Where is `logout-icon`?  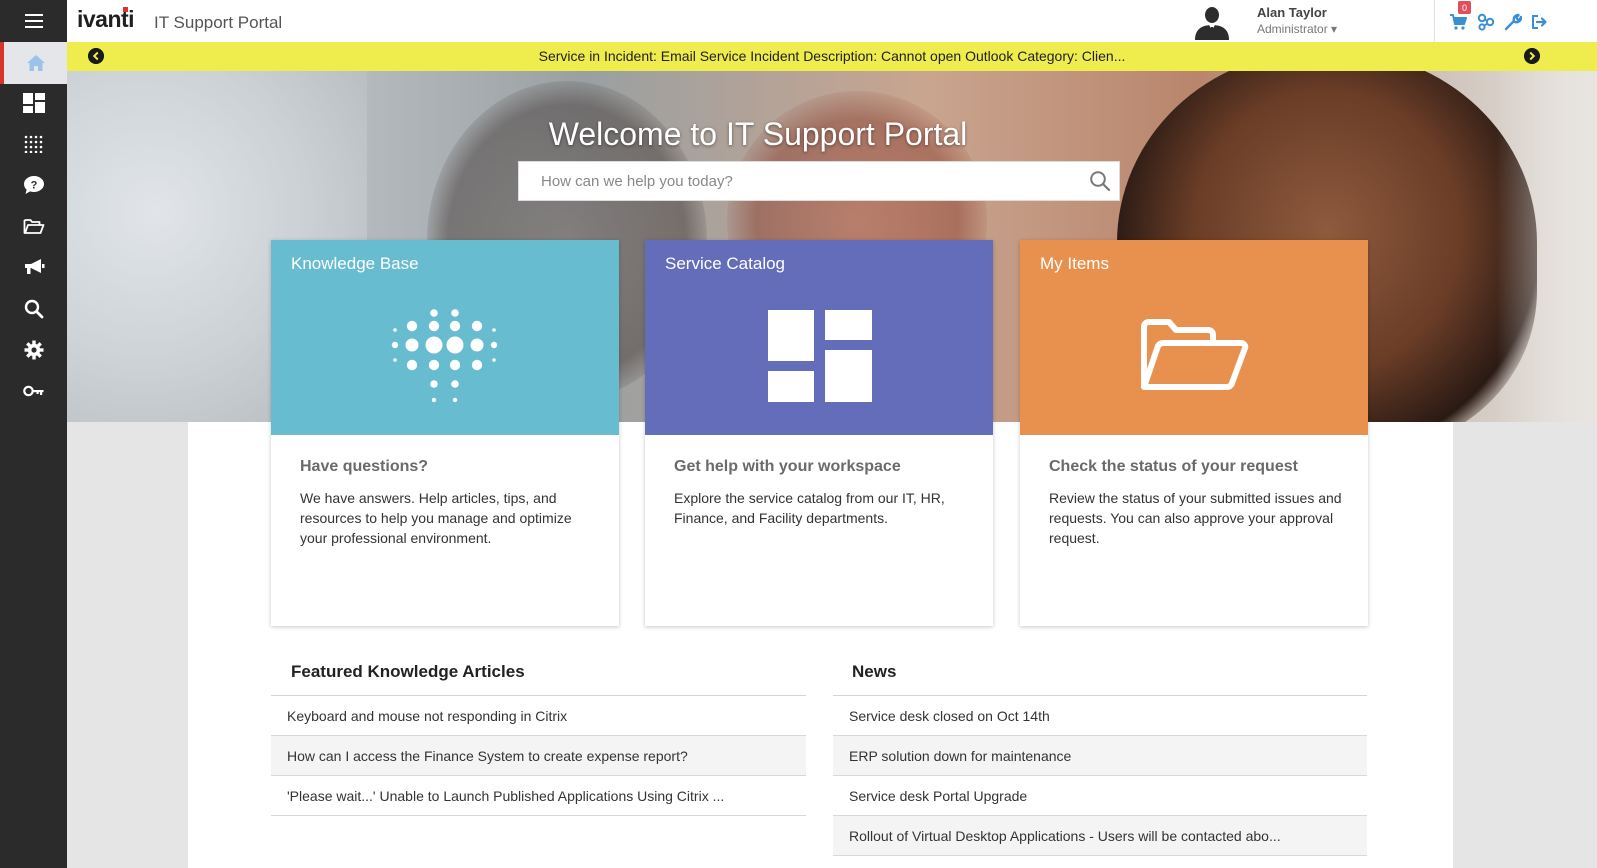 logout-icon is located at coordinates (1539, 22).